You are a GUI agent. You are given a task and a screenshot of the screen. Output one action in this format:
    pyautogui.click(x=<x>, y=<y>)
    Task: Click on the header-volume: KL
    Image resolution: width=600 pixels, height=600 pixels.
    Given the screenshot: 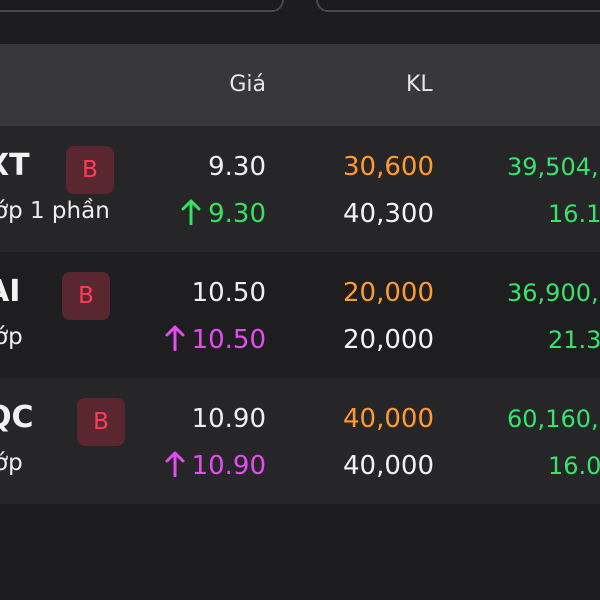 What is the action you would take?
    pyautogui.click(x=419, y=85)
    